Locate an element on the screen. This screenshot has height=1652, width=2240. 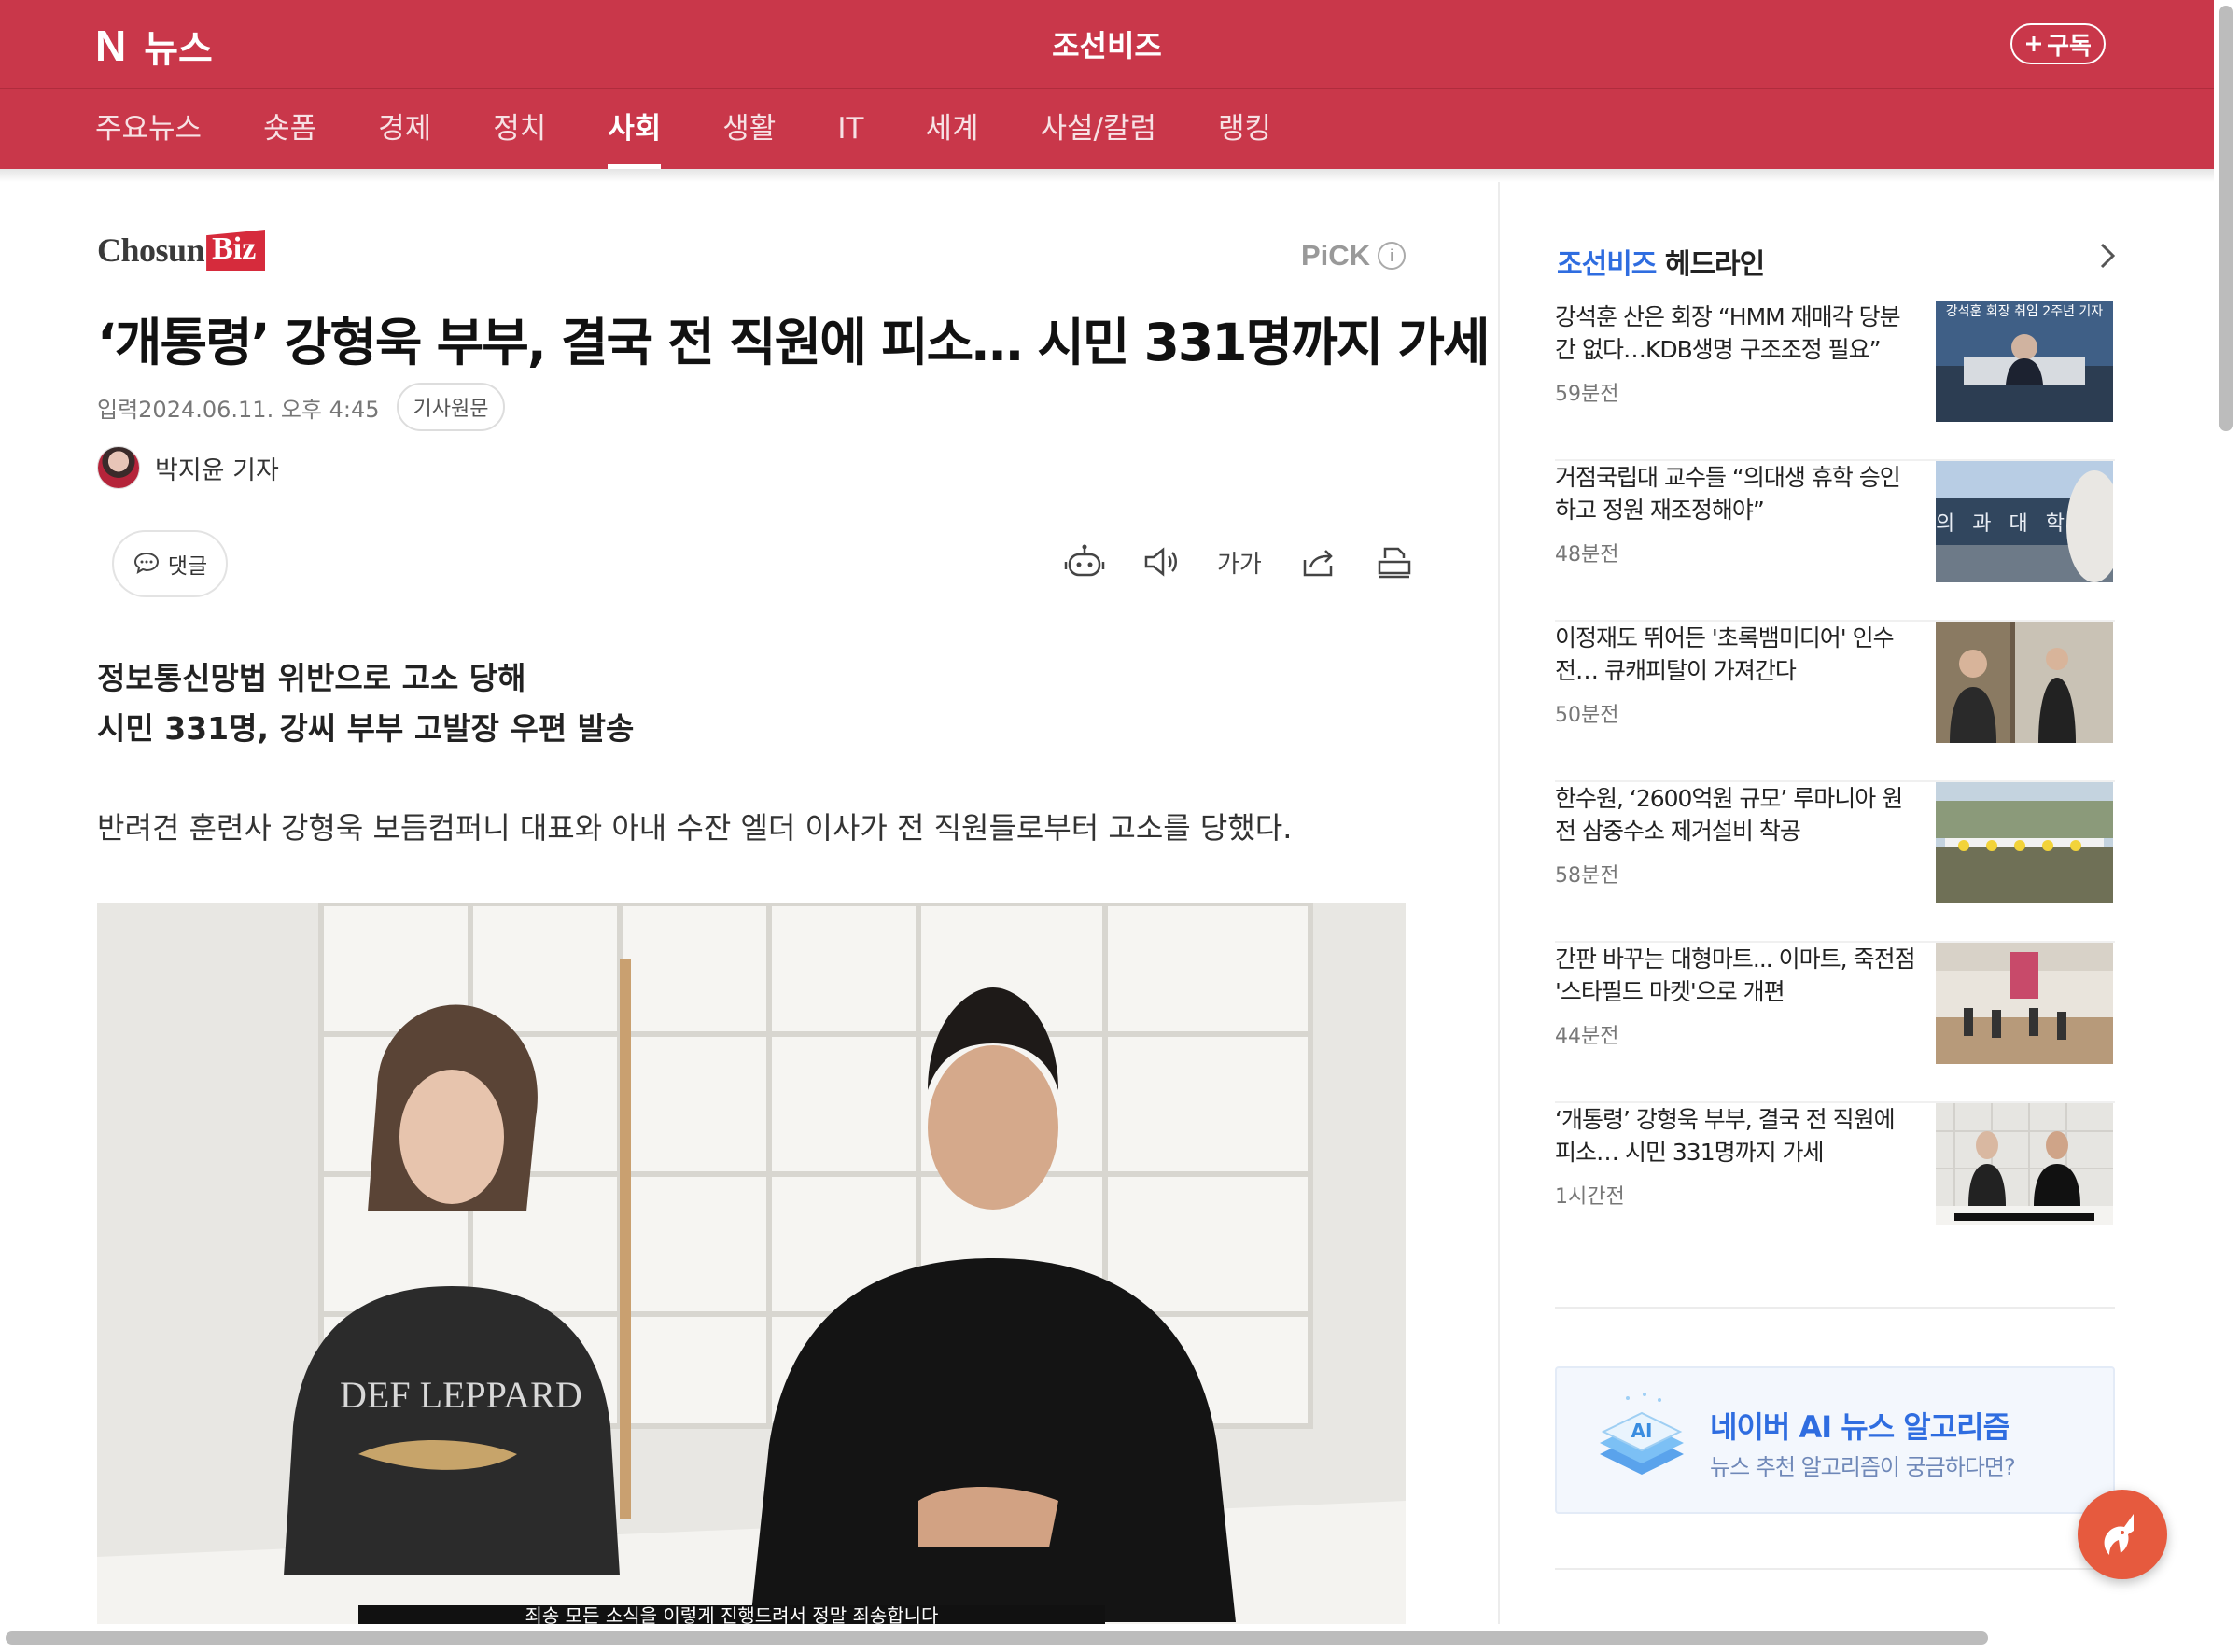
ai-cube-icon: AI is located at coordinates (1642, 1434).